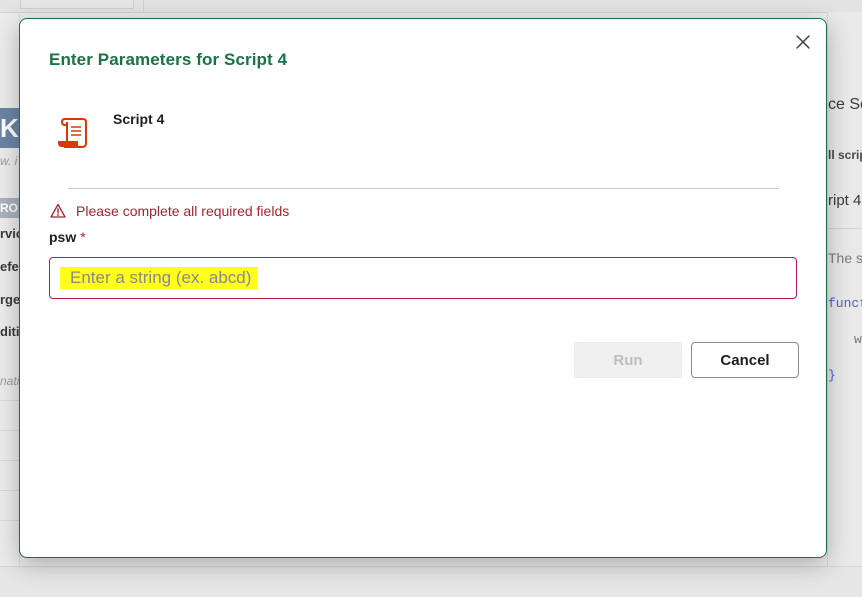 This screenshot has height=597, width=862. What do you see at coordinates (83, 237) in the screenshot?
I see `required-asterisk: *` at bounding box center [83, 237].